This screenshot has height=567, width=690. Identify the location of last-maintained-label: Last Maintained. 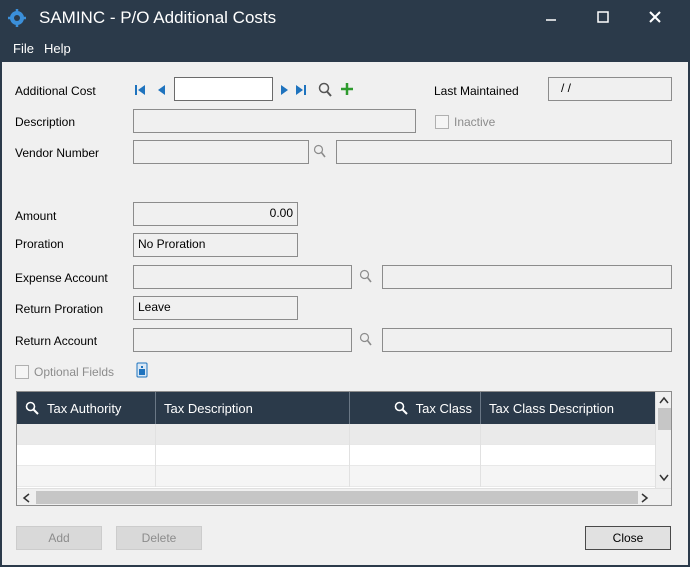
(476, 91).